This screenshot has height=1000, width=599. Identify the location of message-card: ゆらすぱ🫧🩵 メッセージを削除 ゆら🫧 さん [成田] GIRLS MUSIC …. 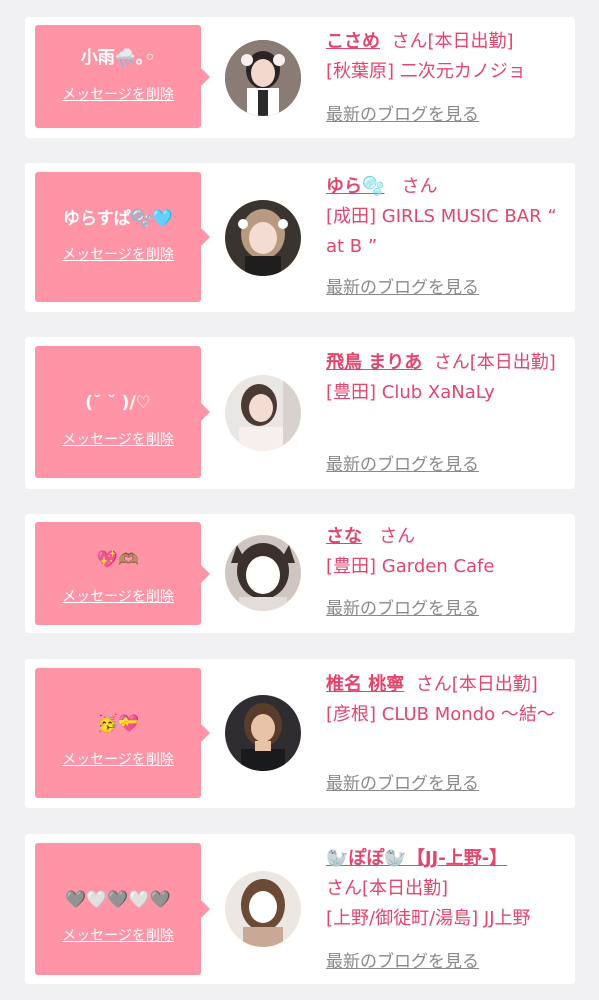
(300, 237).